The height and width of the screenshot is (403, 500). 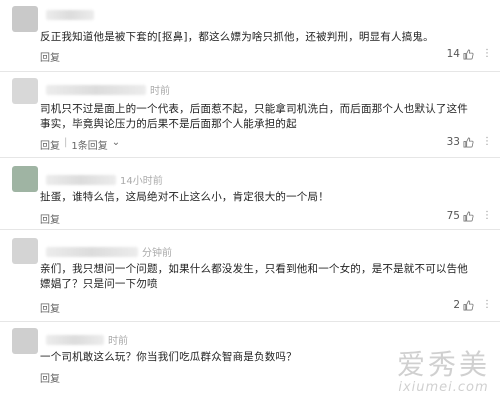 I want to click on comment-time: 14小时前, so click(x=141, y=181).